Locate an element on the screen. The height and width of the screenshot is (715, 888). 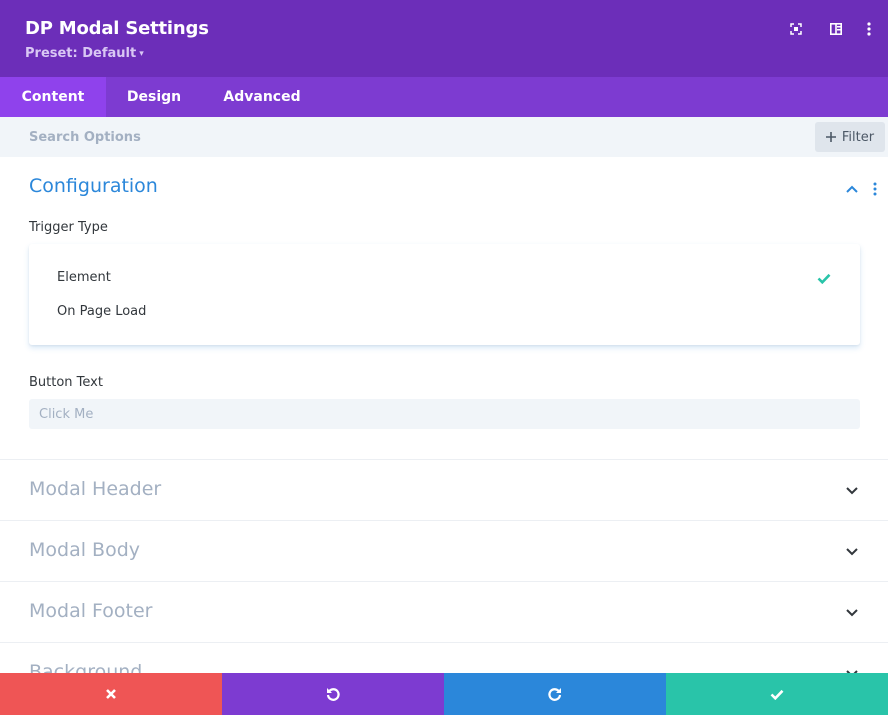
redo-icon is located at coordinates (555, 694).